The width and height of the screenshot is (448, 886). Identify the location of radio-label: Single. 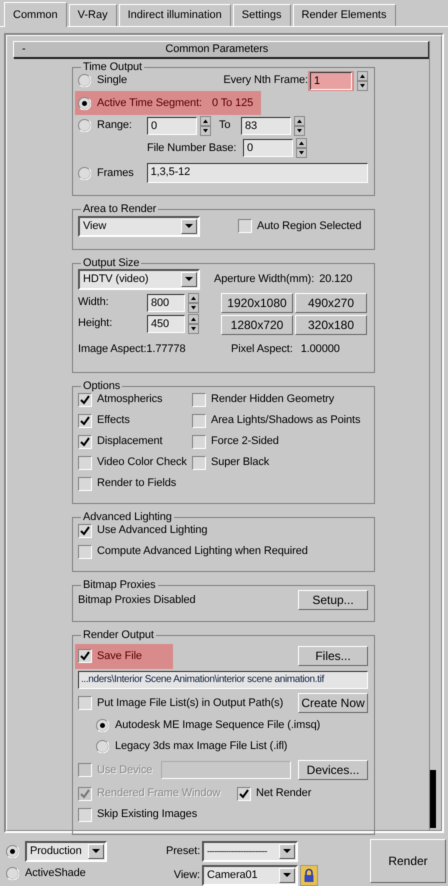
(112, 80).